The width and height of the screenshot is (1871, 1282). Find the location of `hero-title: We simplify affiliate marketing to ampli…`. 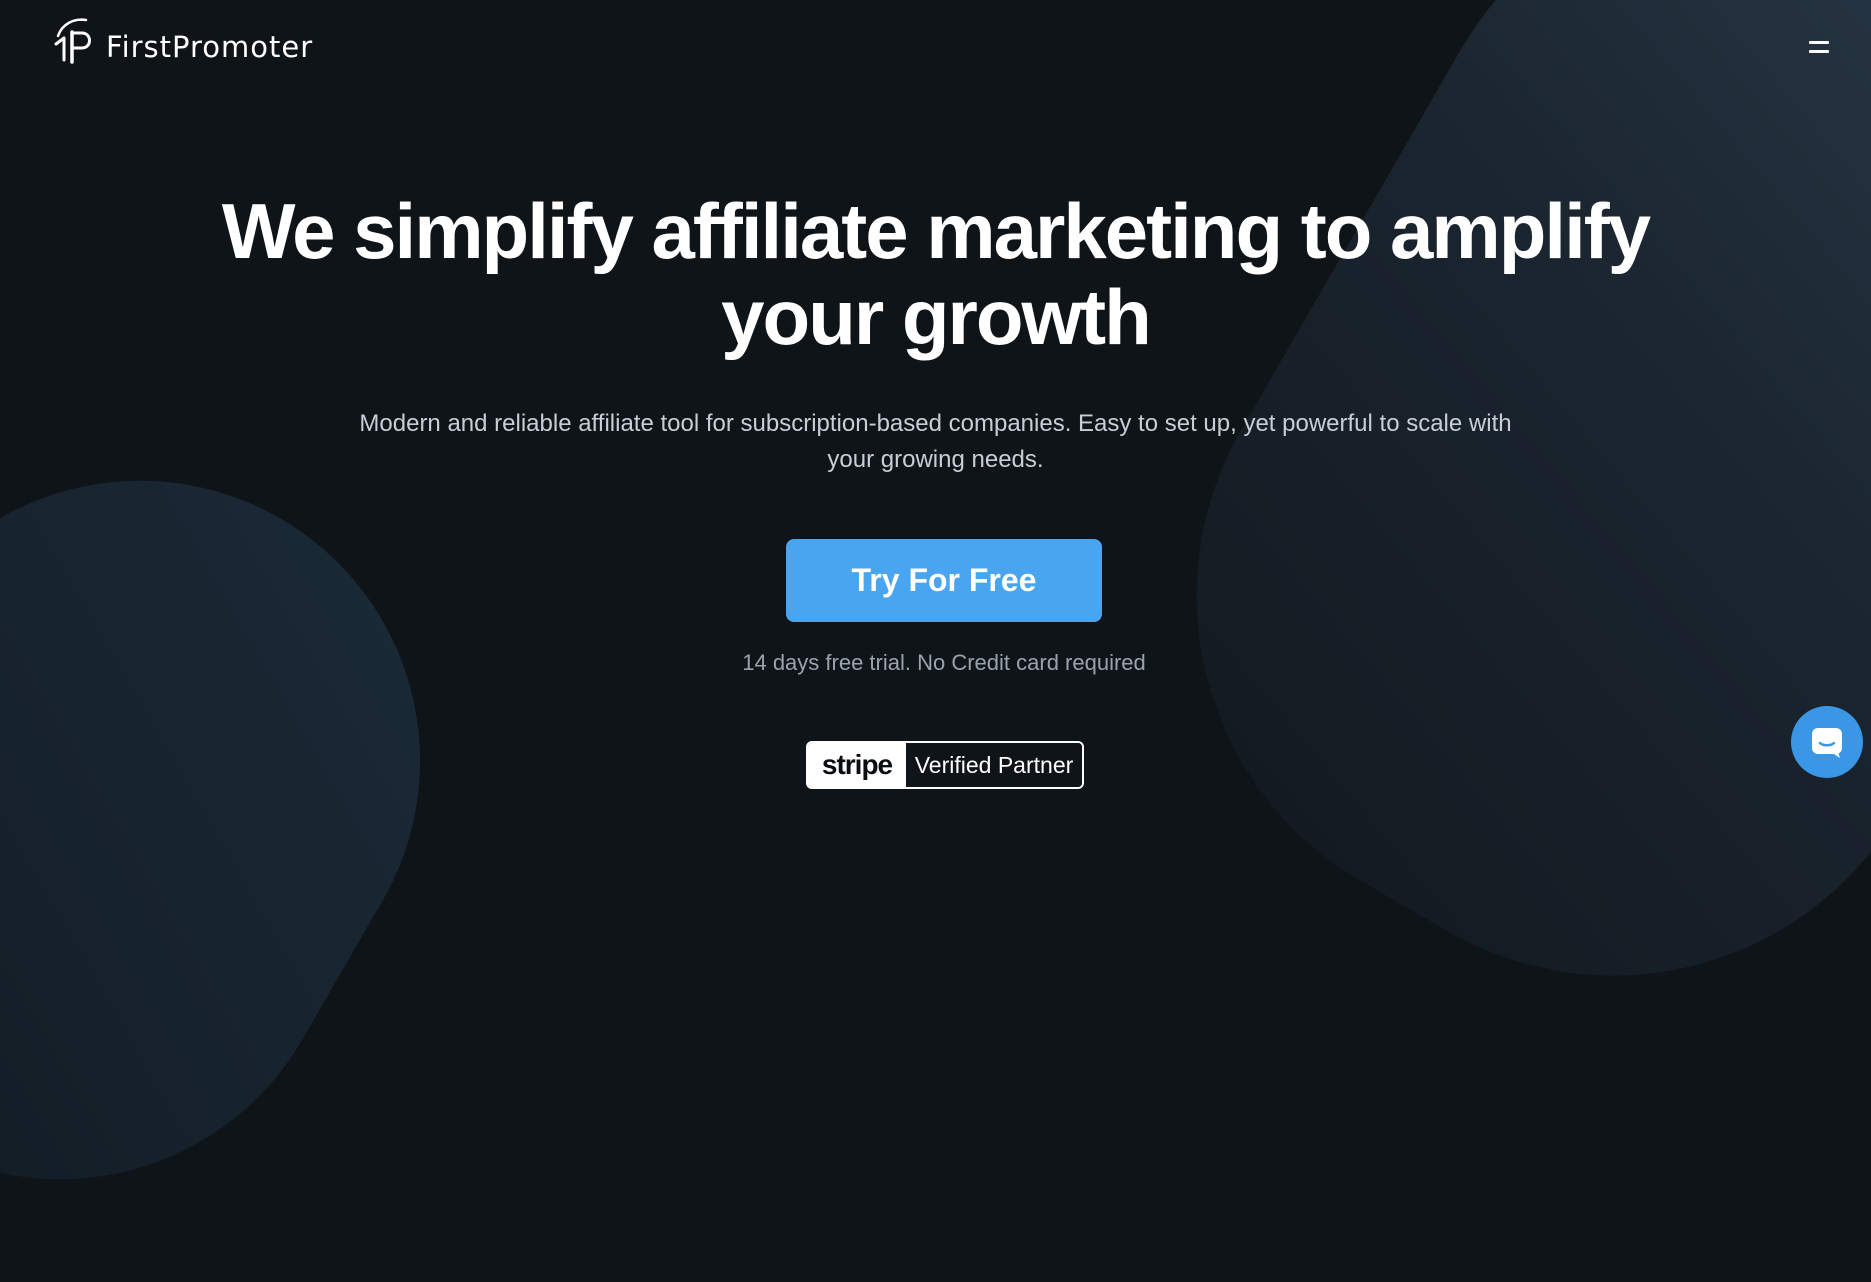

hero-title: We simplify affiliate marketing to ampli… is located at coordinates (936, 274).